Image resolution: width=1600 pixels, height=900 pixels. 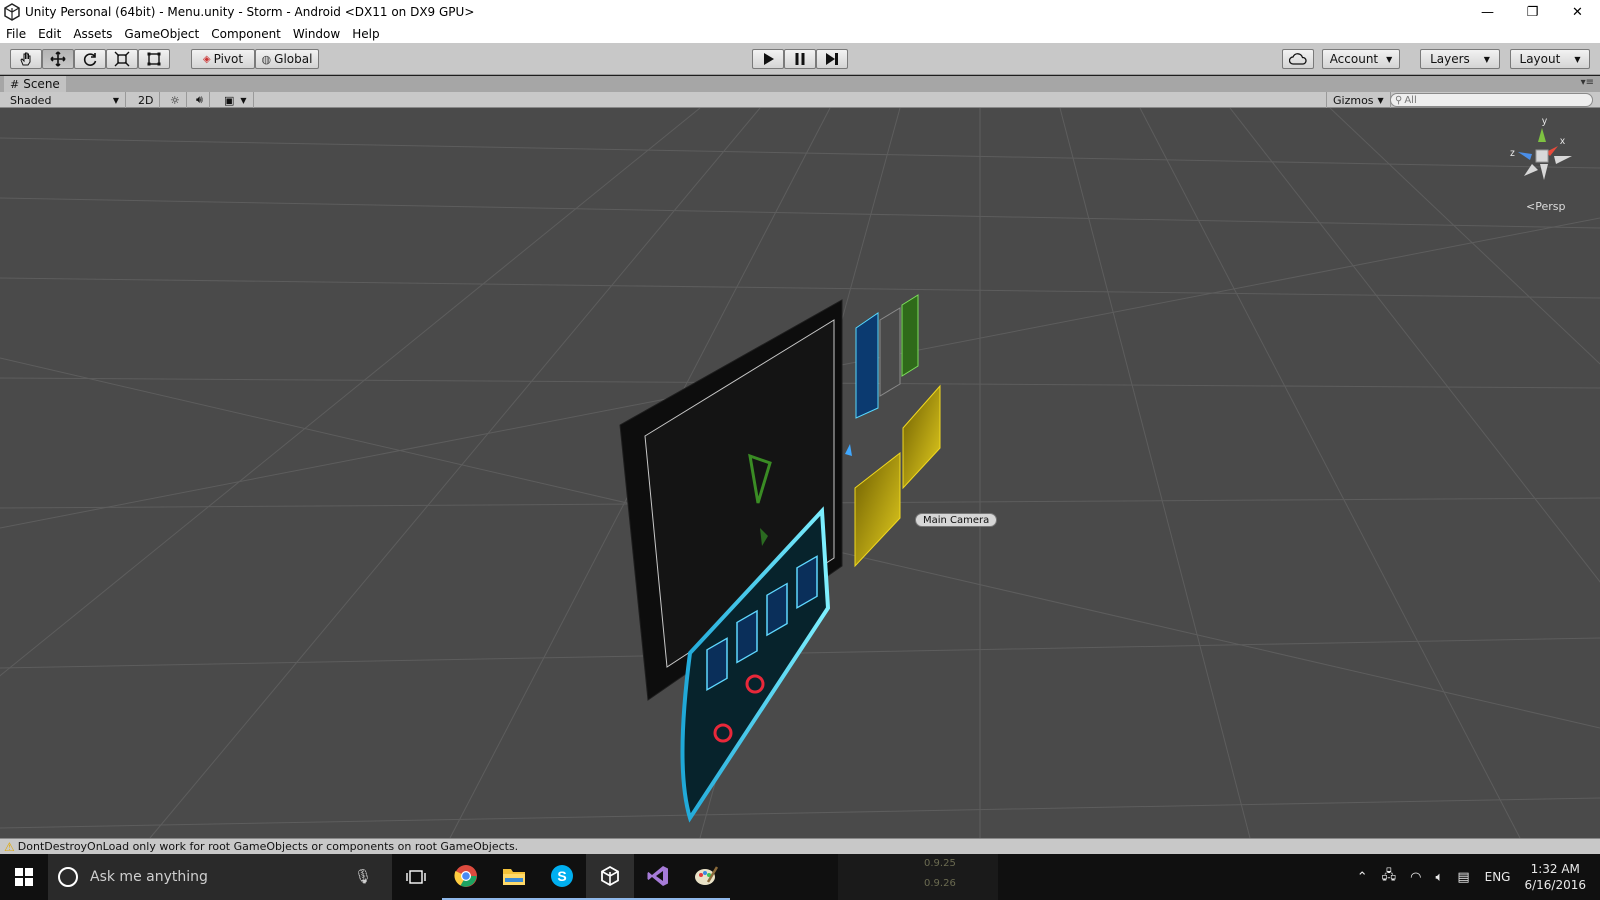 I want to click on sun-icon: ☼, so click(x=175, y=100).